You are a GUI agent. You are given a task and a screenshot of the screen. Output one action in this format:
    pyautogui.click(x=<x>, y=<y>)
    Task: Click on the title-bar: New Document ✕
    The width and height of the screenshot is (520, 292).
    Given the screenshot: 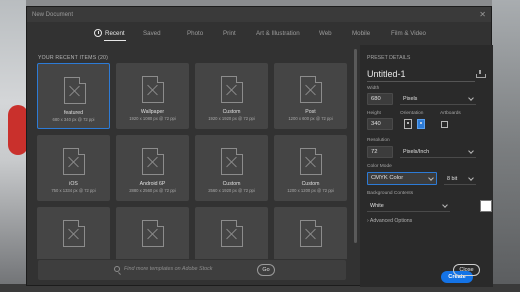 What is the action you would take?
    pyautogui.click(x=259, y=14)
    